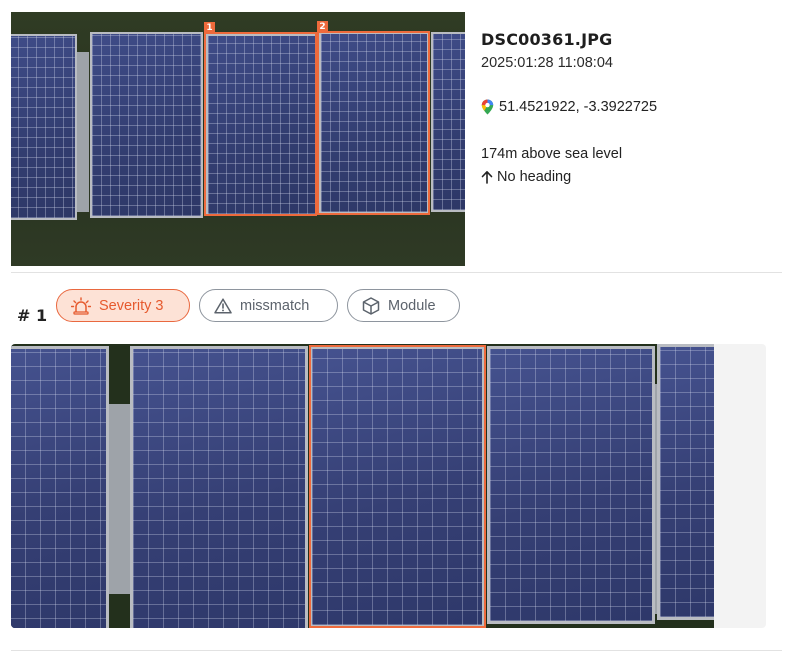  Describe the element at coordinates (371, 305) in the screenshot. I see `cube-icon` at that location.